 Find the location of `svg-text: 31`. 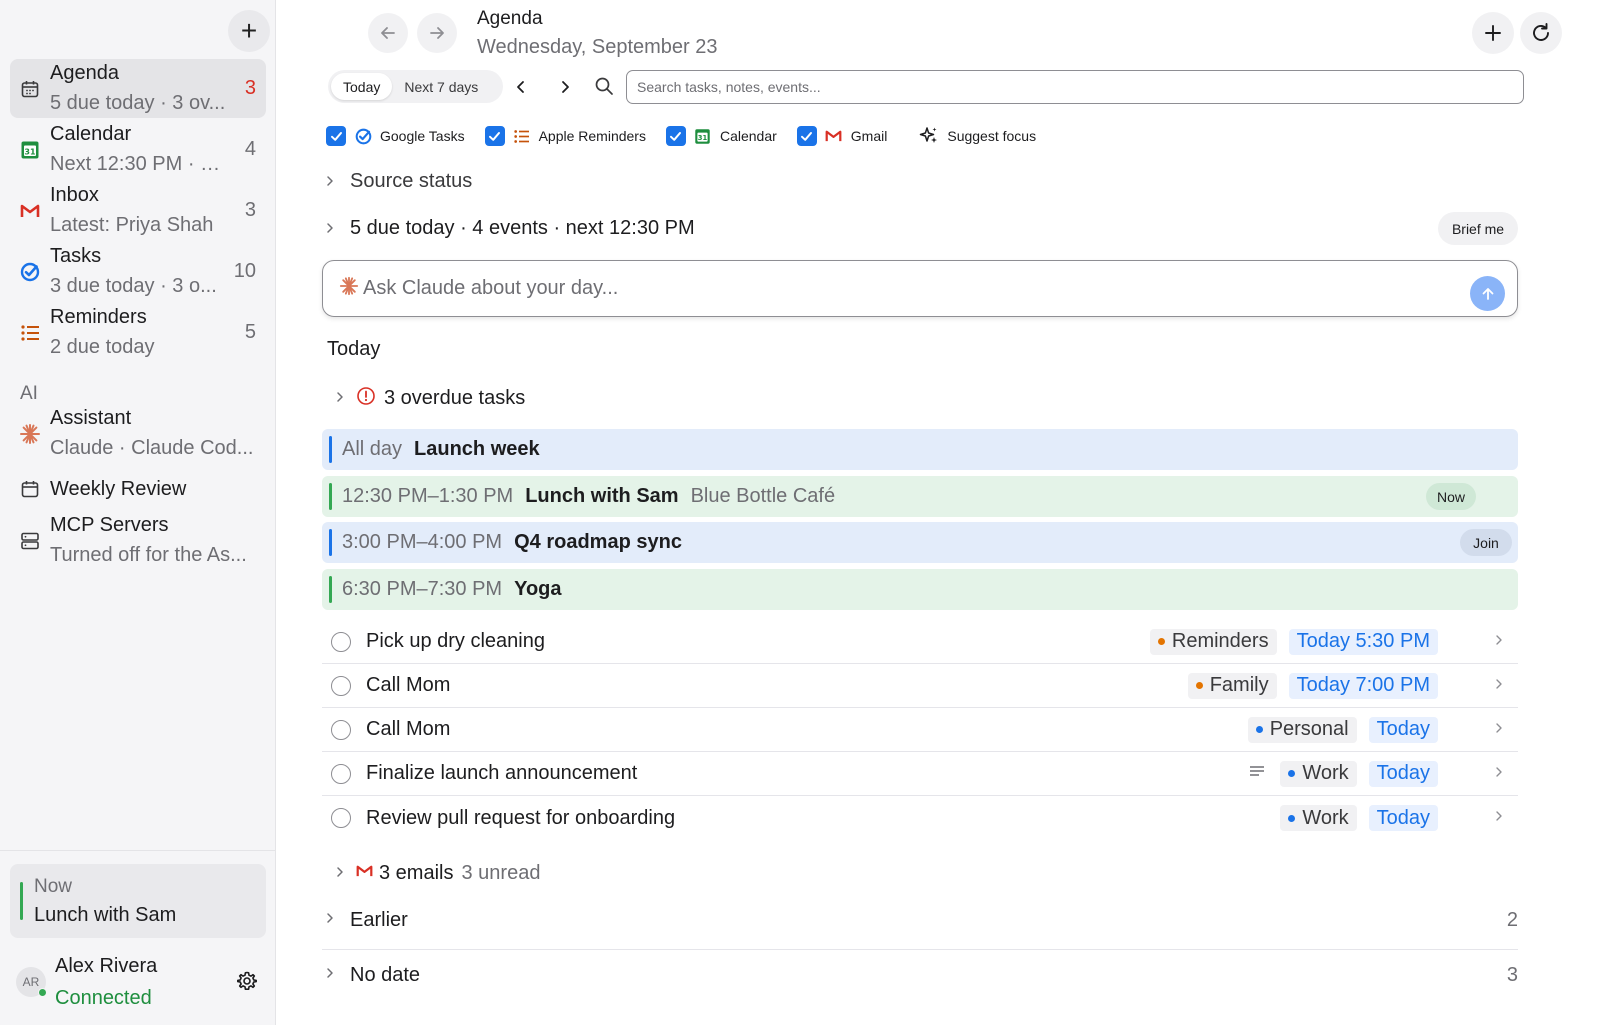

svg-text: 31 is located at coordinates (30, 151).